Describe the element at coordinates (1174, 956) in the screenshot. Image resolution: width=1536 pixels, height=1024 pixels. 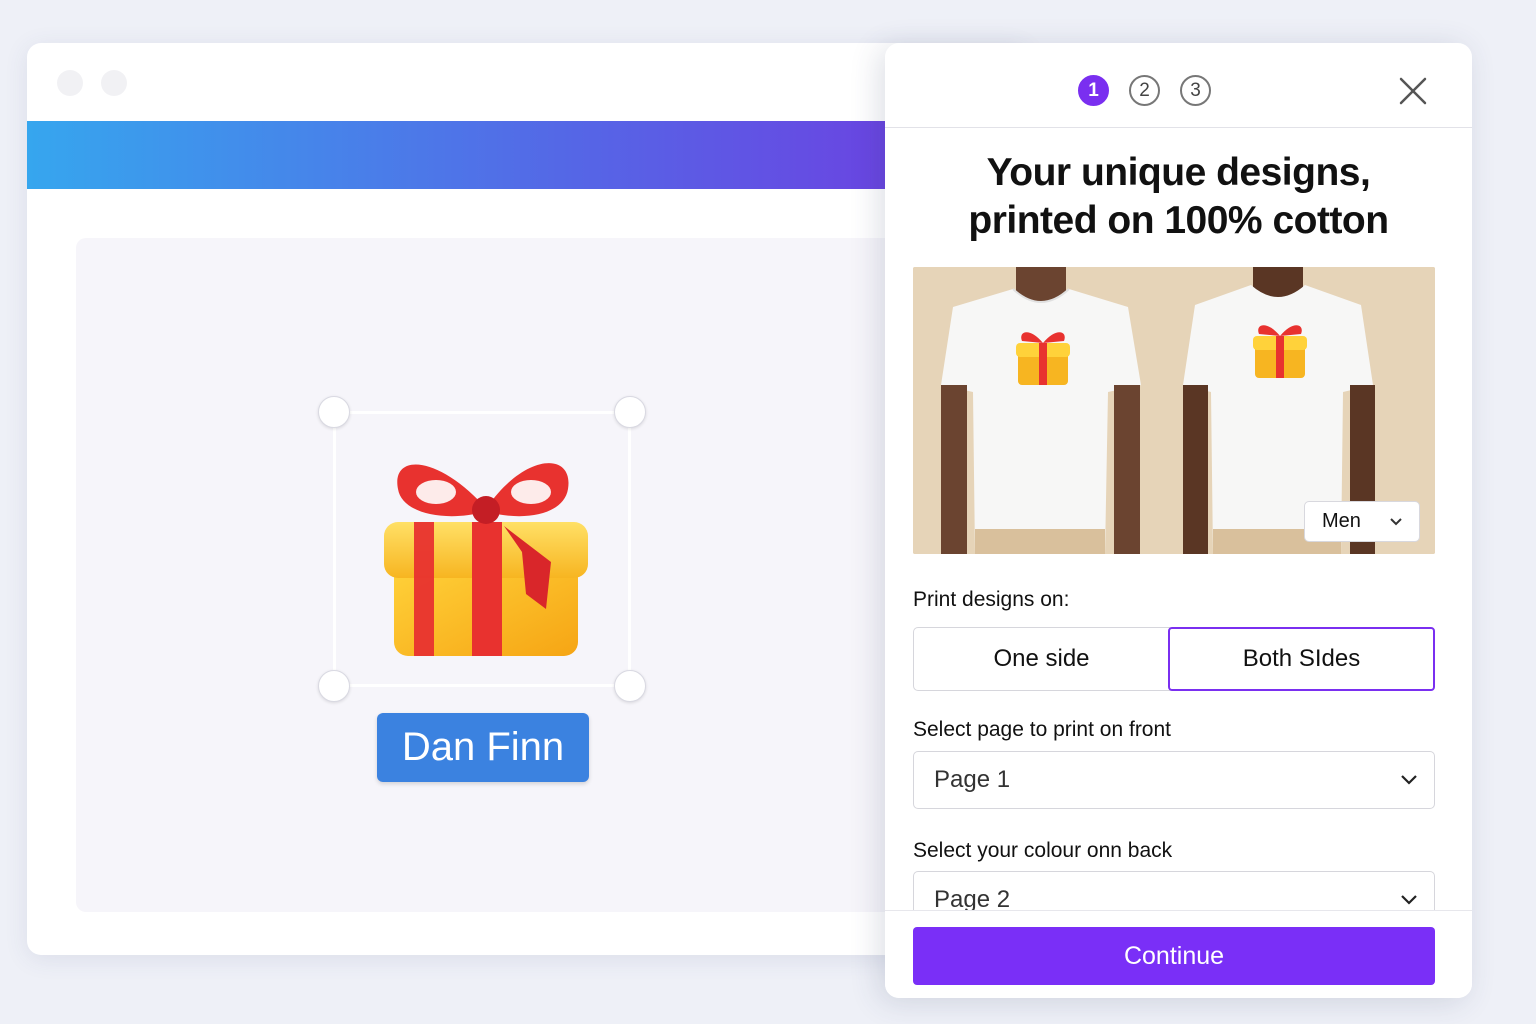
I see `continue-button: Continue` at that location.